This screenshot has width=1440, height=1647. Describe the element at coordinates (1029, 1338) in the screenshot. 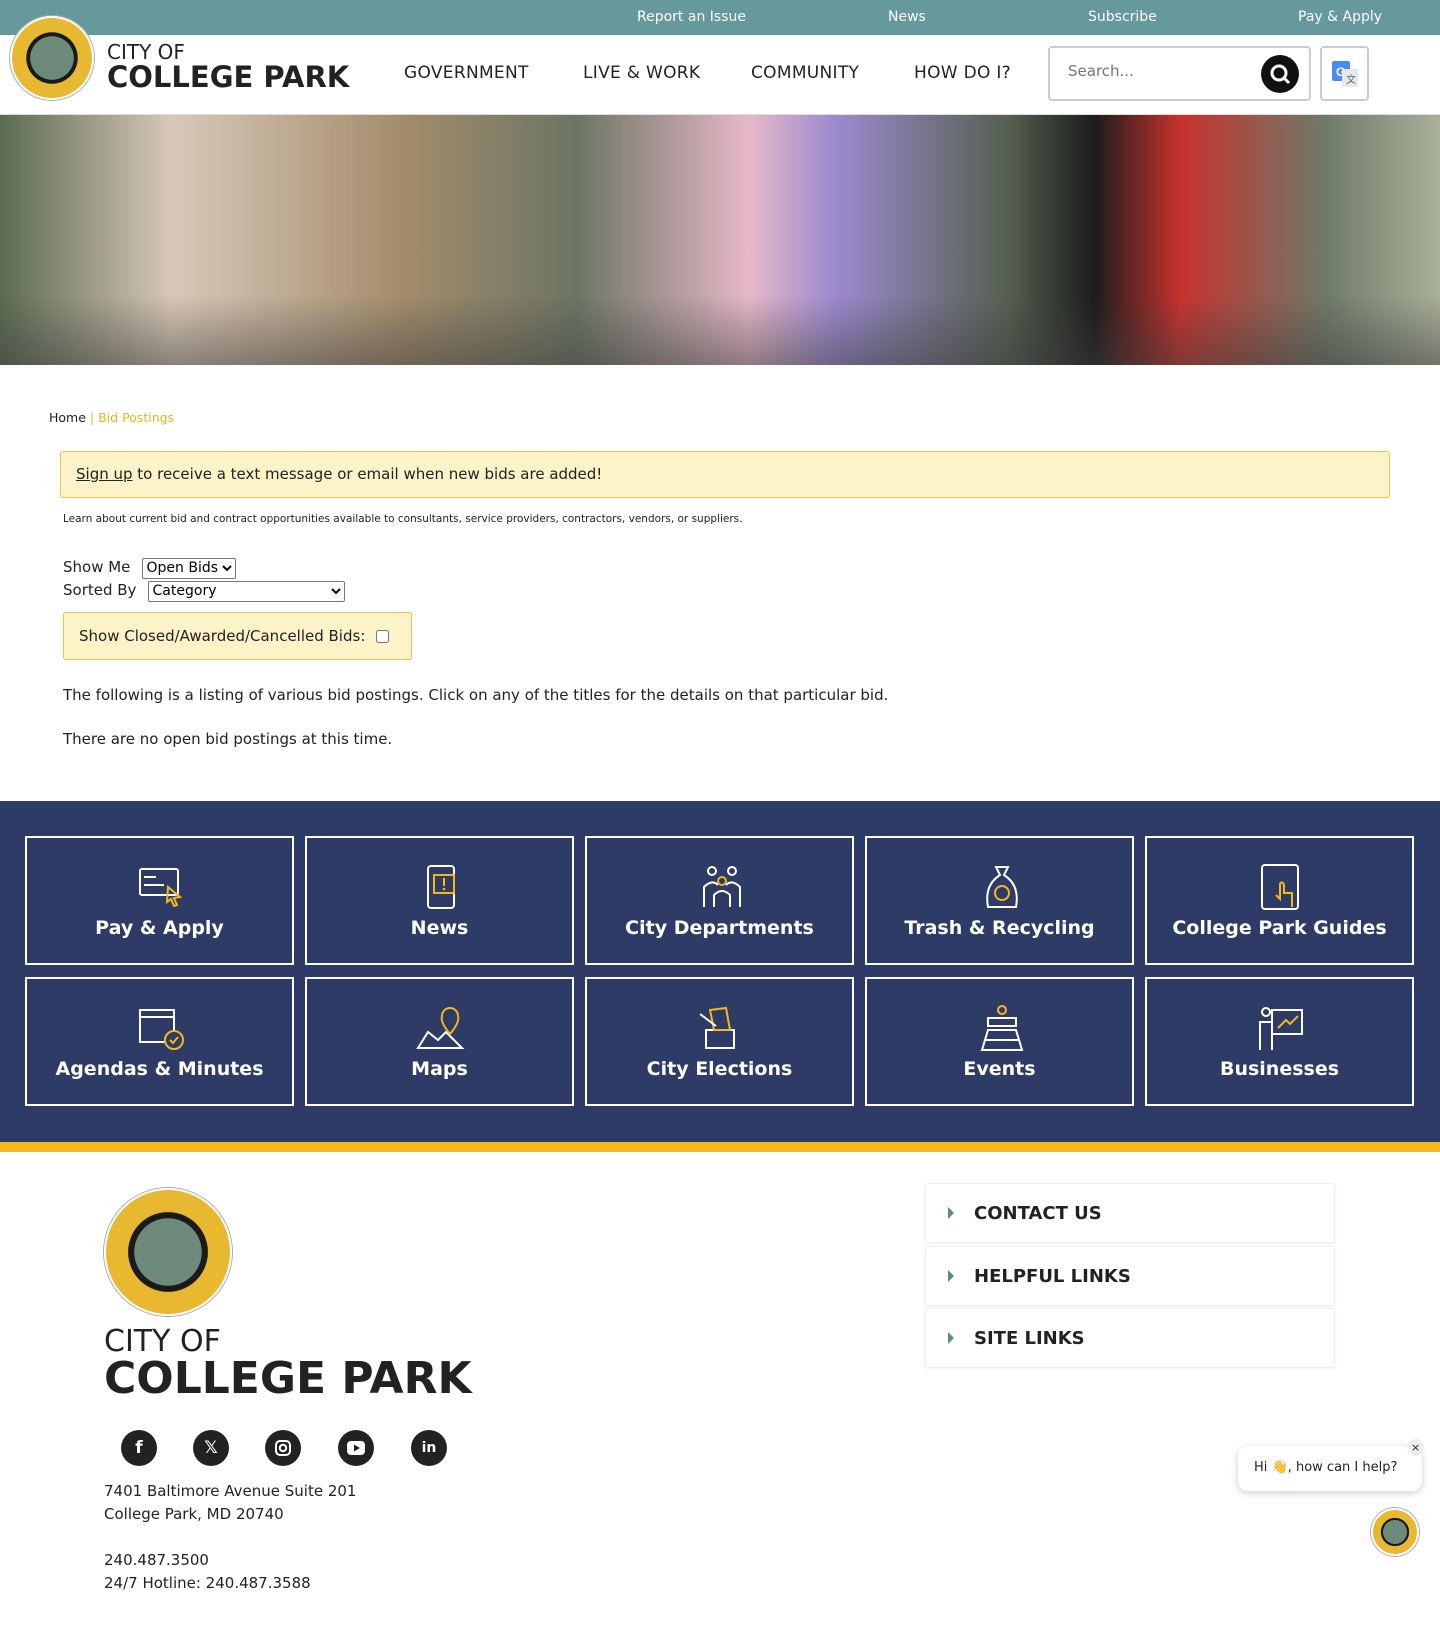

I see `accordion-label: SITE LINKS` at that location.